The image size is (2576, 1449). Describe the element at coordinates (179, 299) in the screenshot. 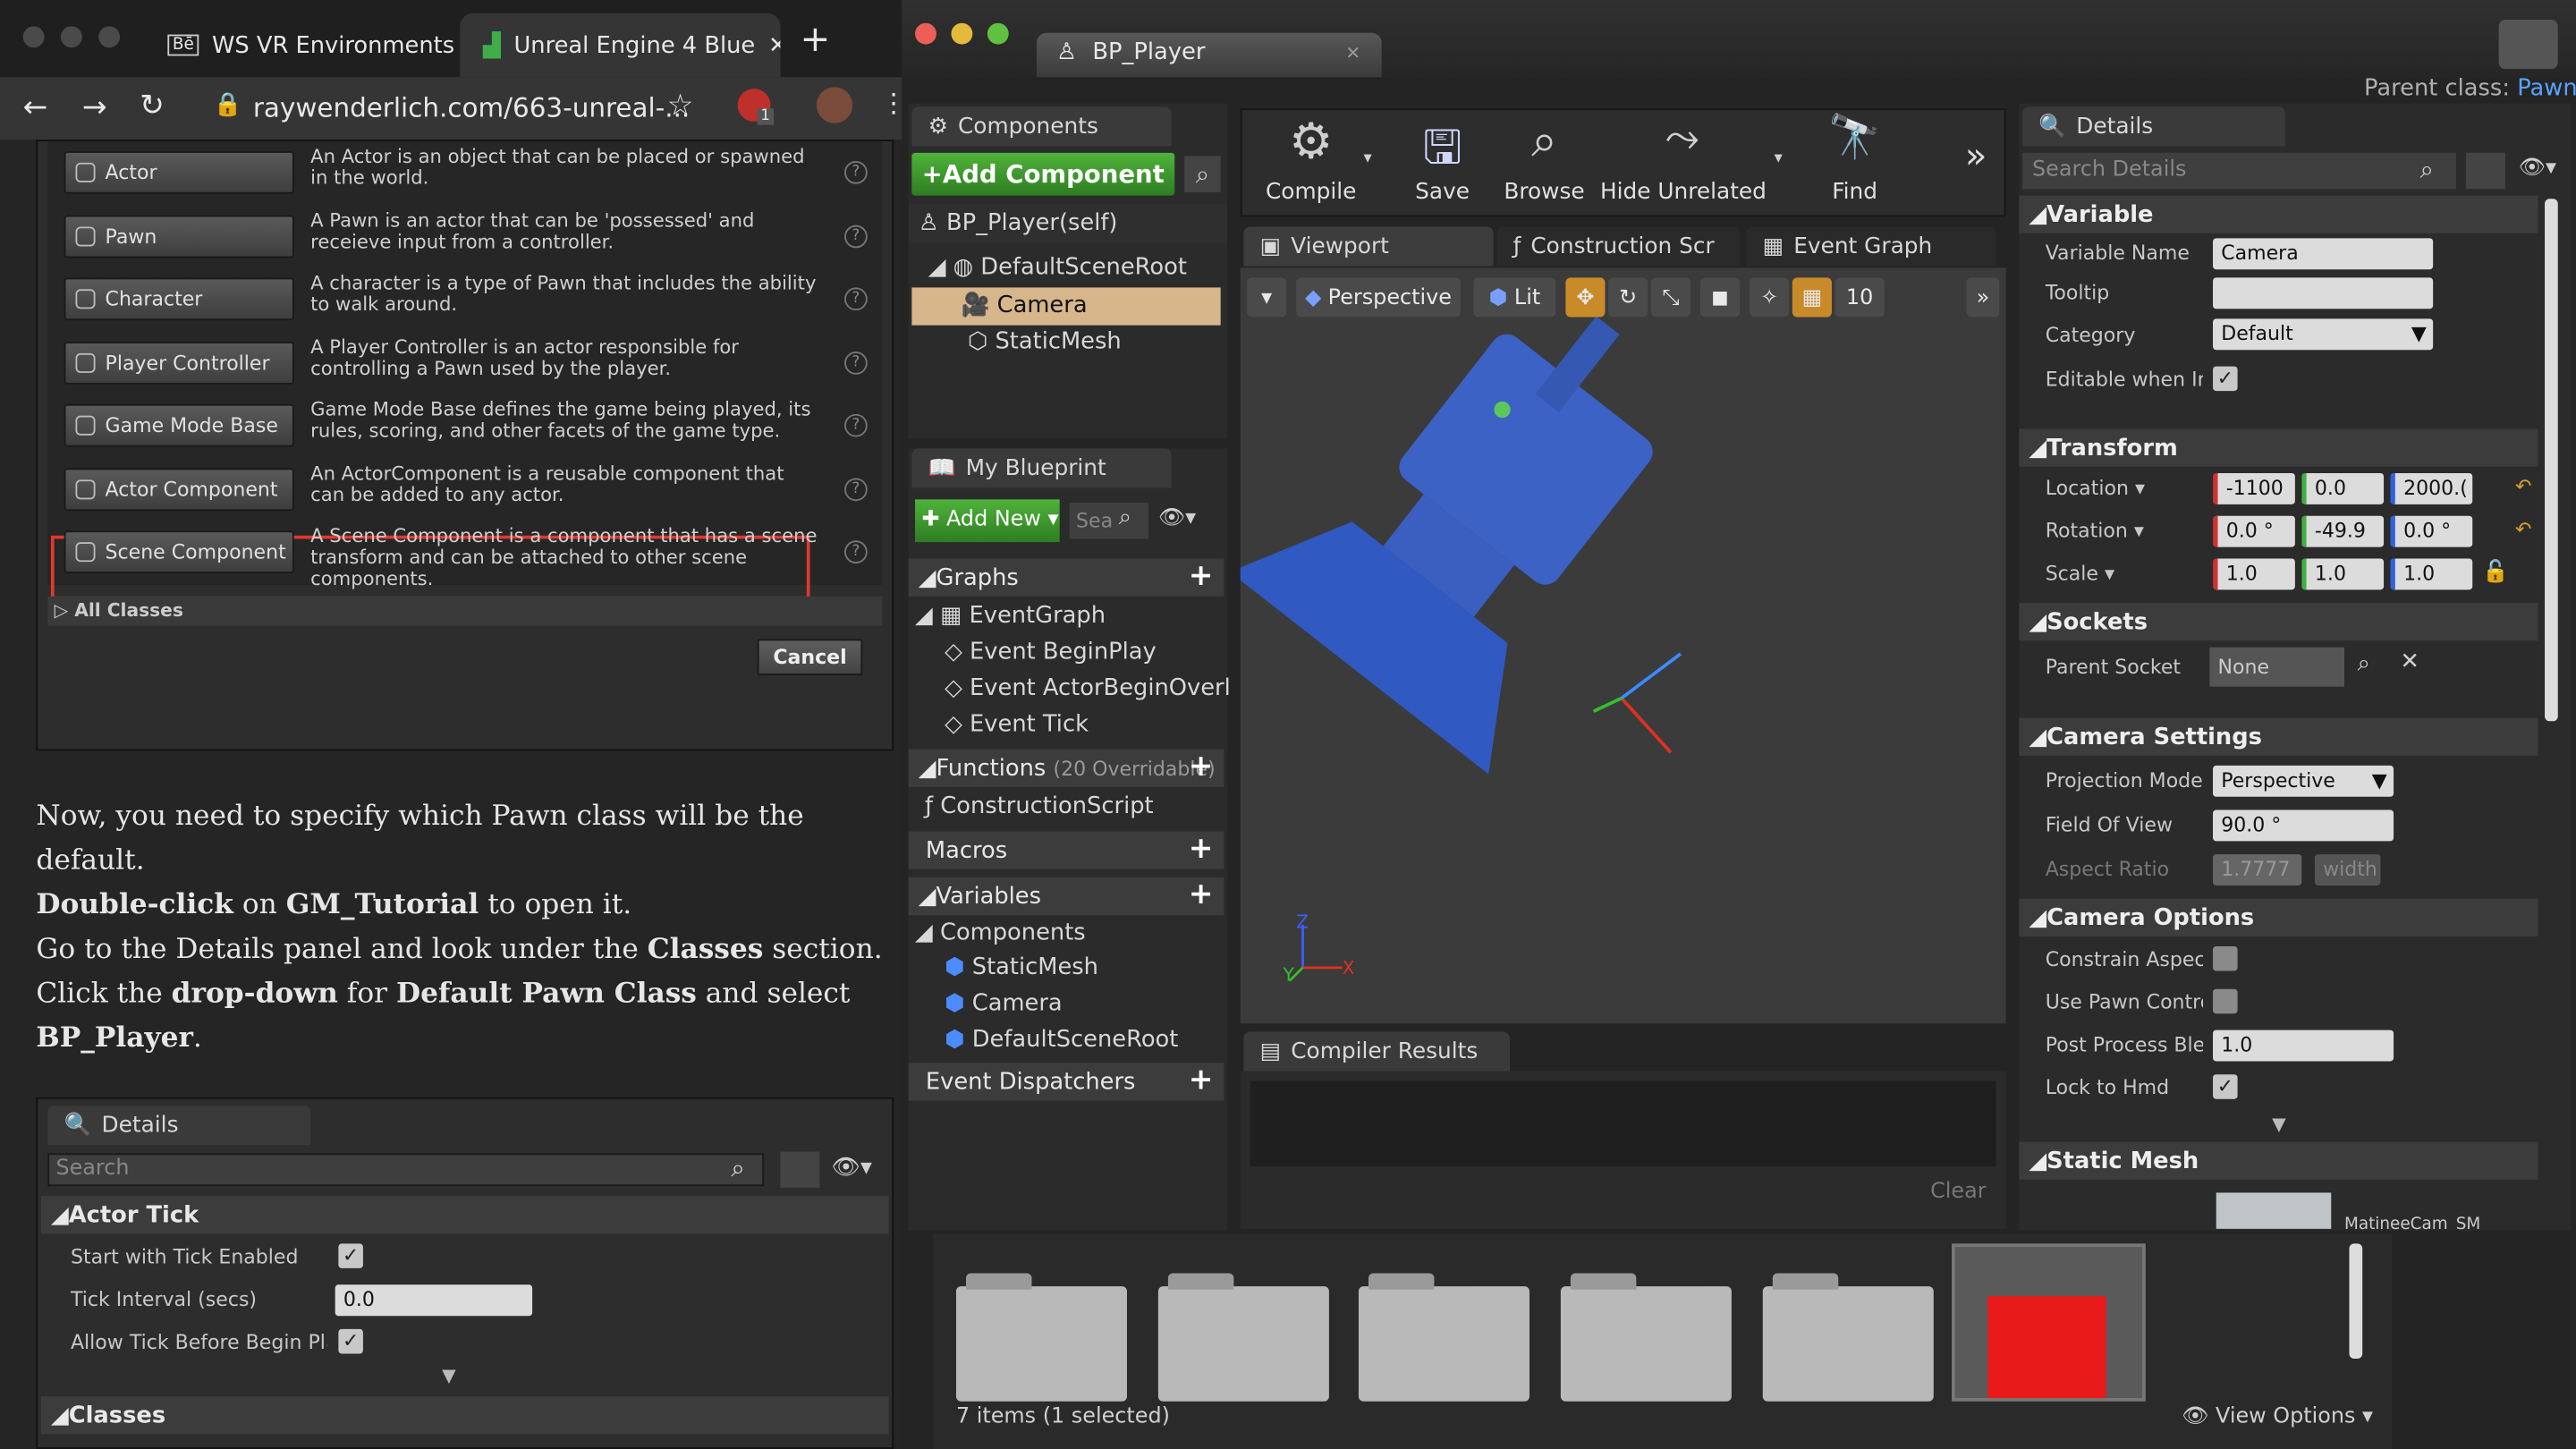

I see `class-button-character: Character` at that location.